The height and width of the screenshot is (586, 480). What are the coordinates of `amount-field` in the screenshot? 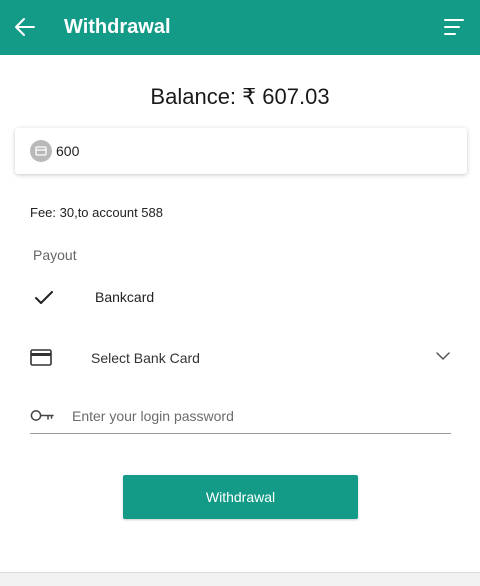 It's located at (241, 151).